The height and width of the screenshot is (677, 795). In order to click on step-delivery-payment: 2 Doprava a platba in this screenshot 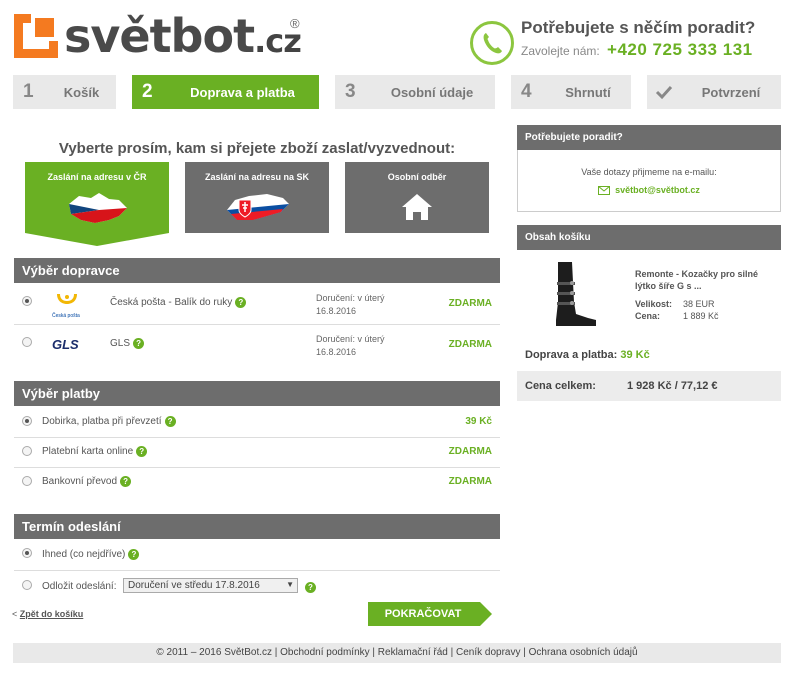, I will do `click(225, 92)`.